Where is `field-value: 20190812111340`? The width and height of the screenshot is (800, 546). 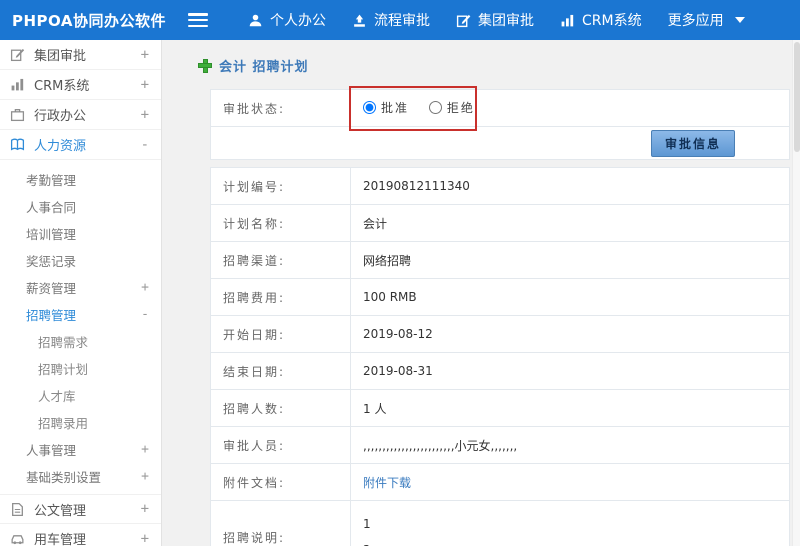 field-value: 20190812111340 is located at coordinates (570, 186).